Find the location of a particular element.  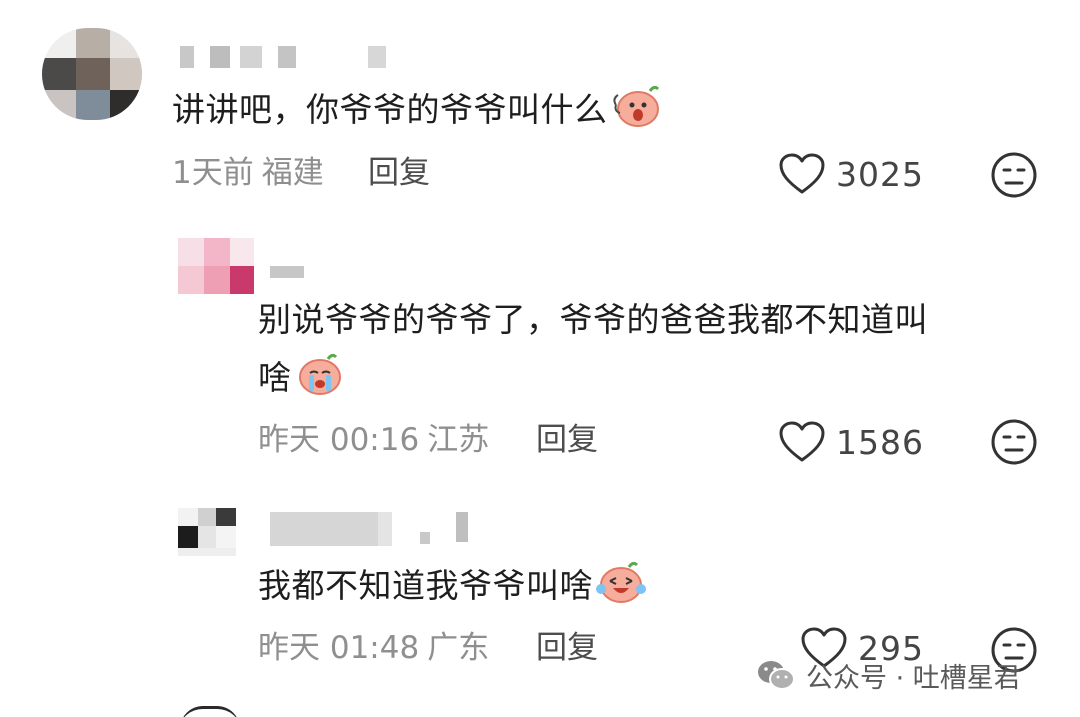

comment-meta: 1天前 福建 is located at coordinates (248, 173).